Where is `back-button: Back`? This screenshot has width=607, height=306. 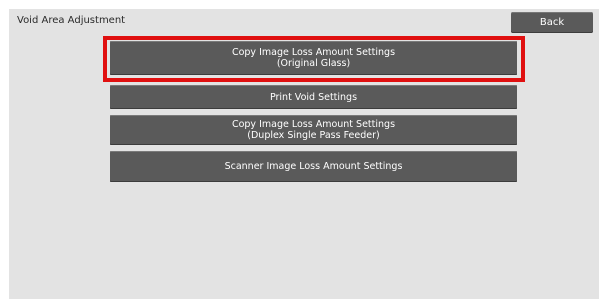
back-button: Back is located at coordinates (552, 22).